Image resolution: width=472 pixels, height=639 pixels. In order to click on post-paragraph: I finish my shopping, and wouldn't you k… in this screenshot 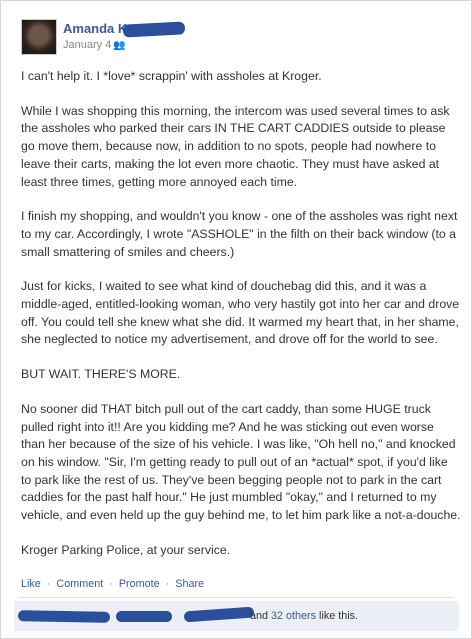, I will do `click(239, 234)`.